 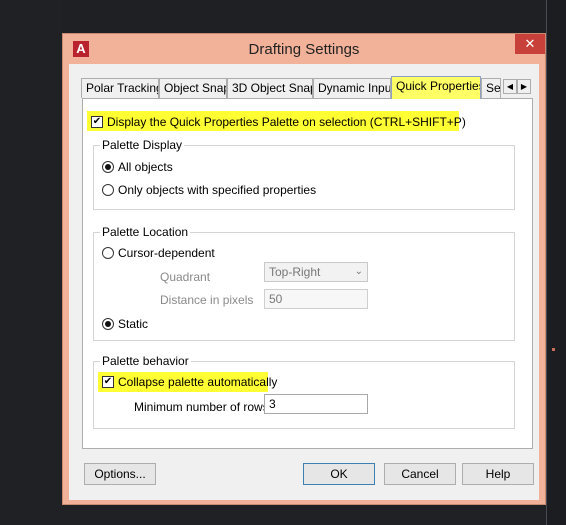 I want to click on ok-button: OK, so click(x=339, y=474).